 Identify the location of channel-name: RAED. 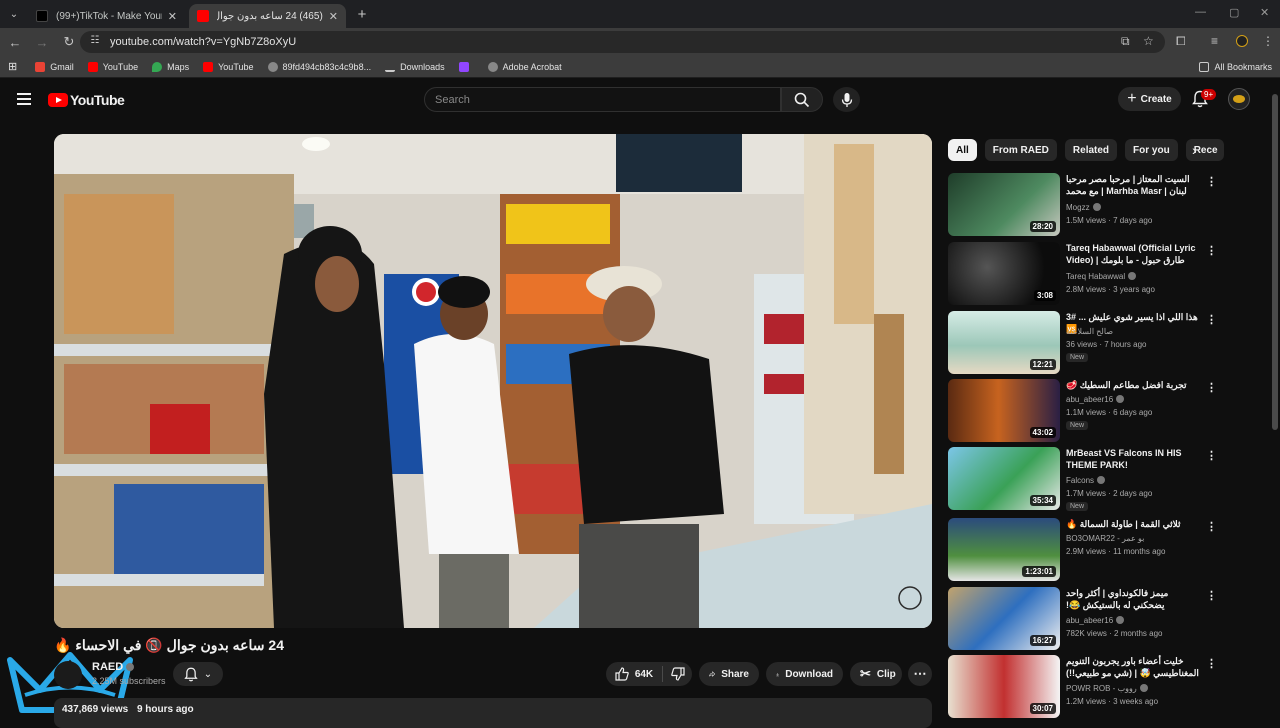
(113, 667).